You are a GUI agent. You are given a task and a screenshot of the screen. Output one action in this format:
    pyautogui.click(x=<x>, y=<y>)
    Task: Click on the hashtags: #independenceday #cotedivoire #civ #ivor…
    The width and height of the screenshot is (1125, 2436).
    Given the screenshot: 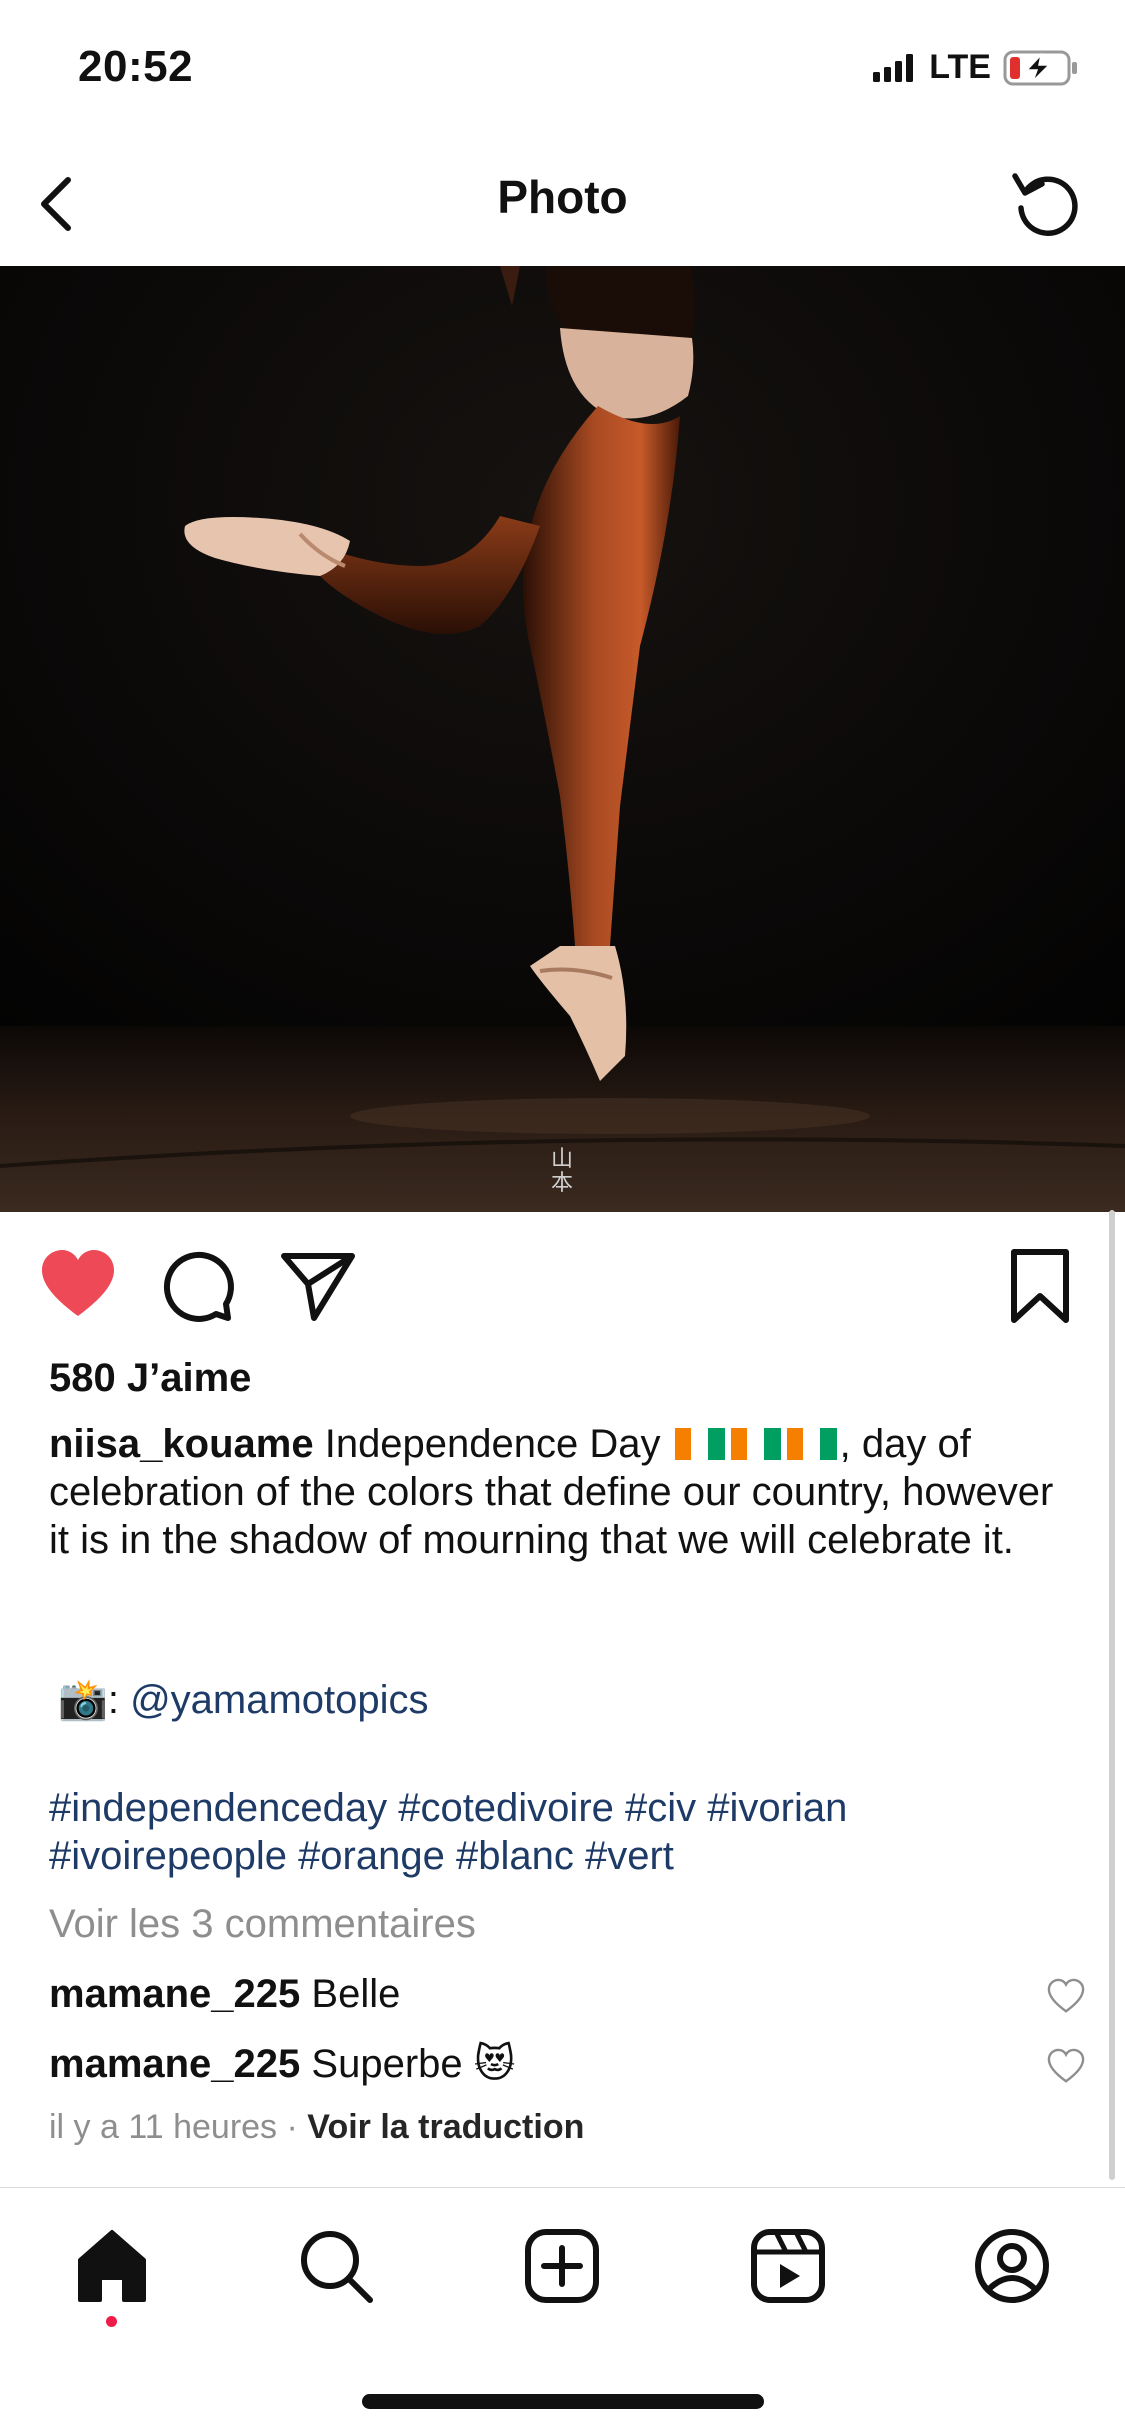 What is the action you would take?
    pyautogui.click(x=559, y=1832)
    